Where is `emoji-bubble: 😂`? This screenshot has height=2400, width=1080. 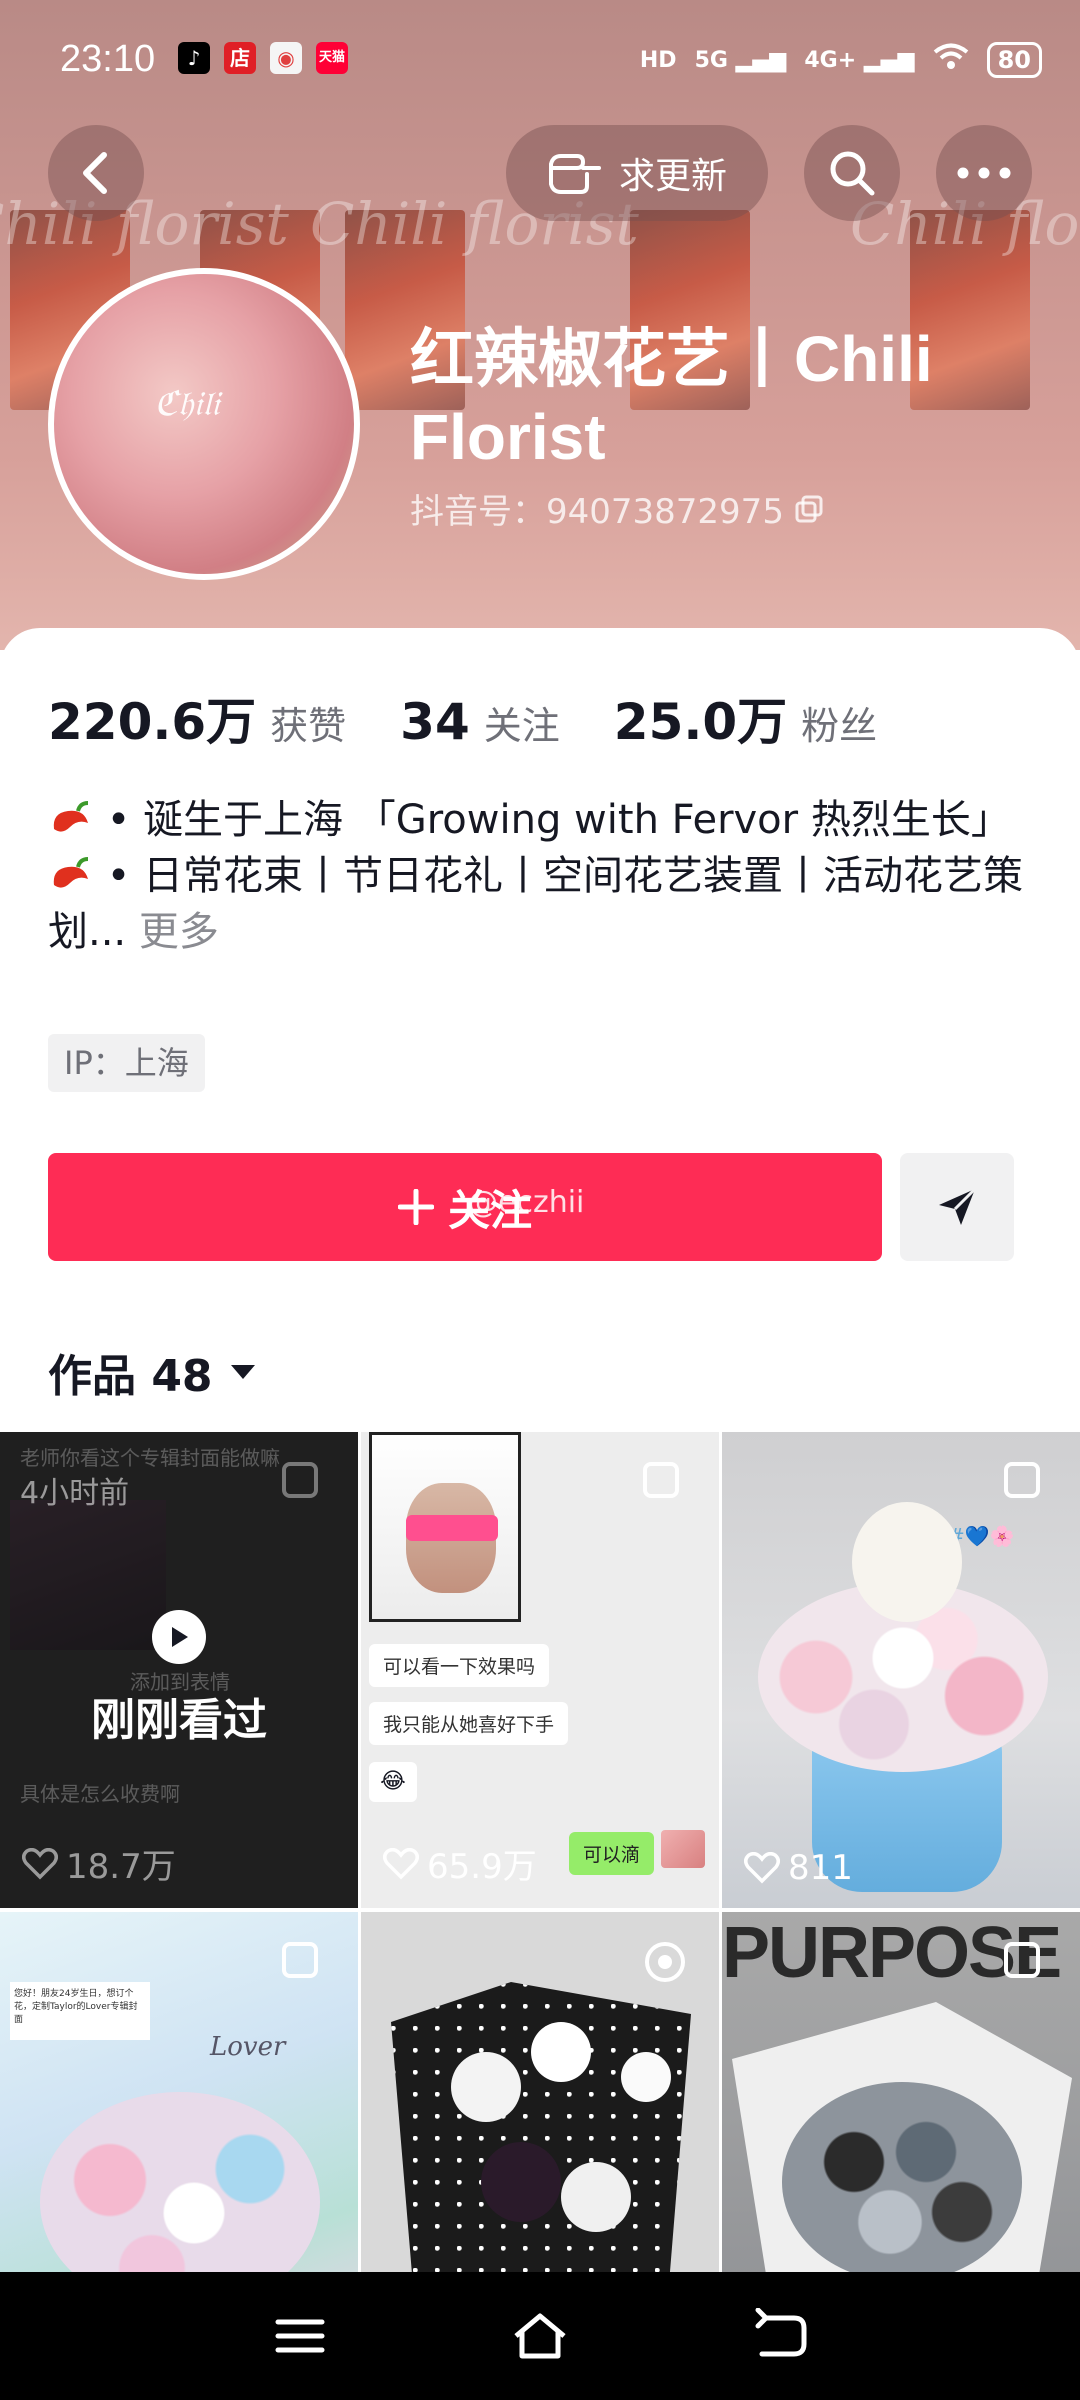 emoji-bubble: 😂 is located at coordinates (393, 1782).